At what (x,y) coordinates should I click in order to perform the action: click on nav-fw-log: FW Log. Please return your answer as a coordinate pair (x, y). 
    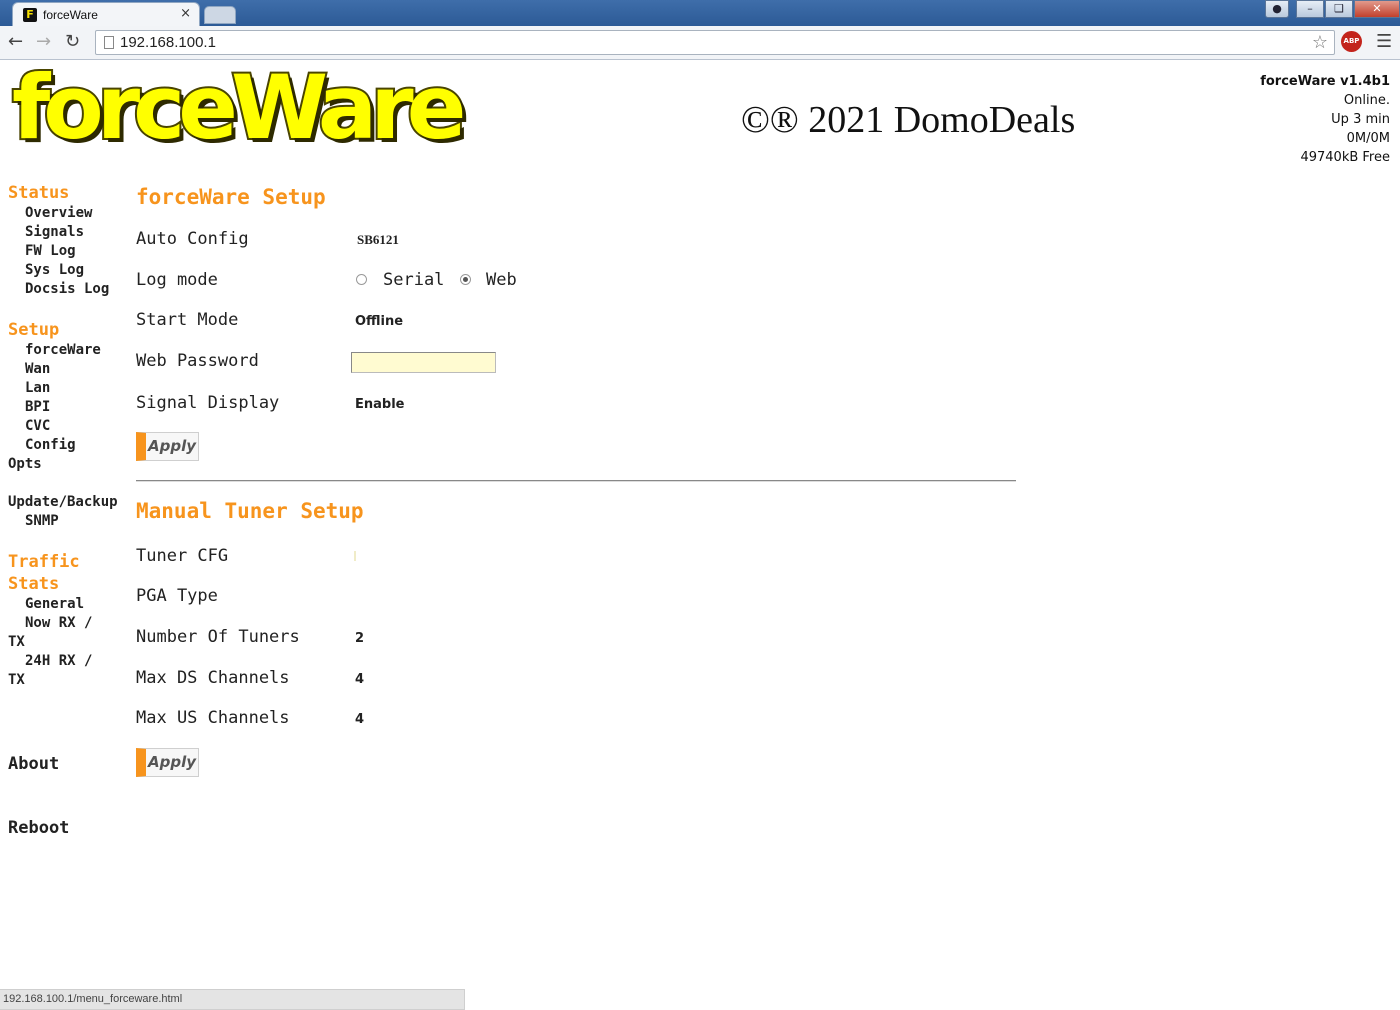
    Looking at the image, I should click on (68, 251).